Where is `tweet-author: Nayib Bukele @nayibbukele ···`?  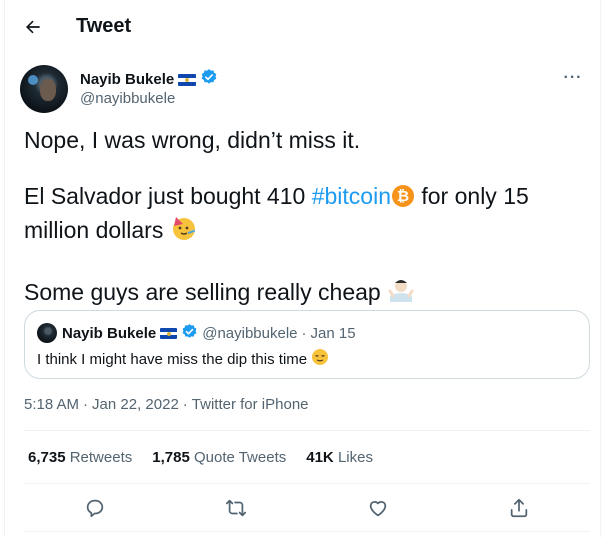 tweet-author: Nayib Bukele @nayibbukele ··· is located at coordinates (302, 89).